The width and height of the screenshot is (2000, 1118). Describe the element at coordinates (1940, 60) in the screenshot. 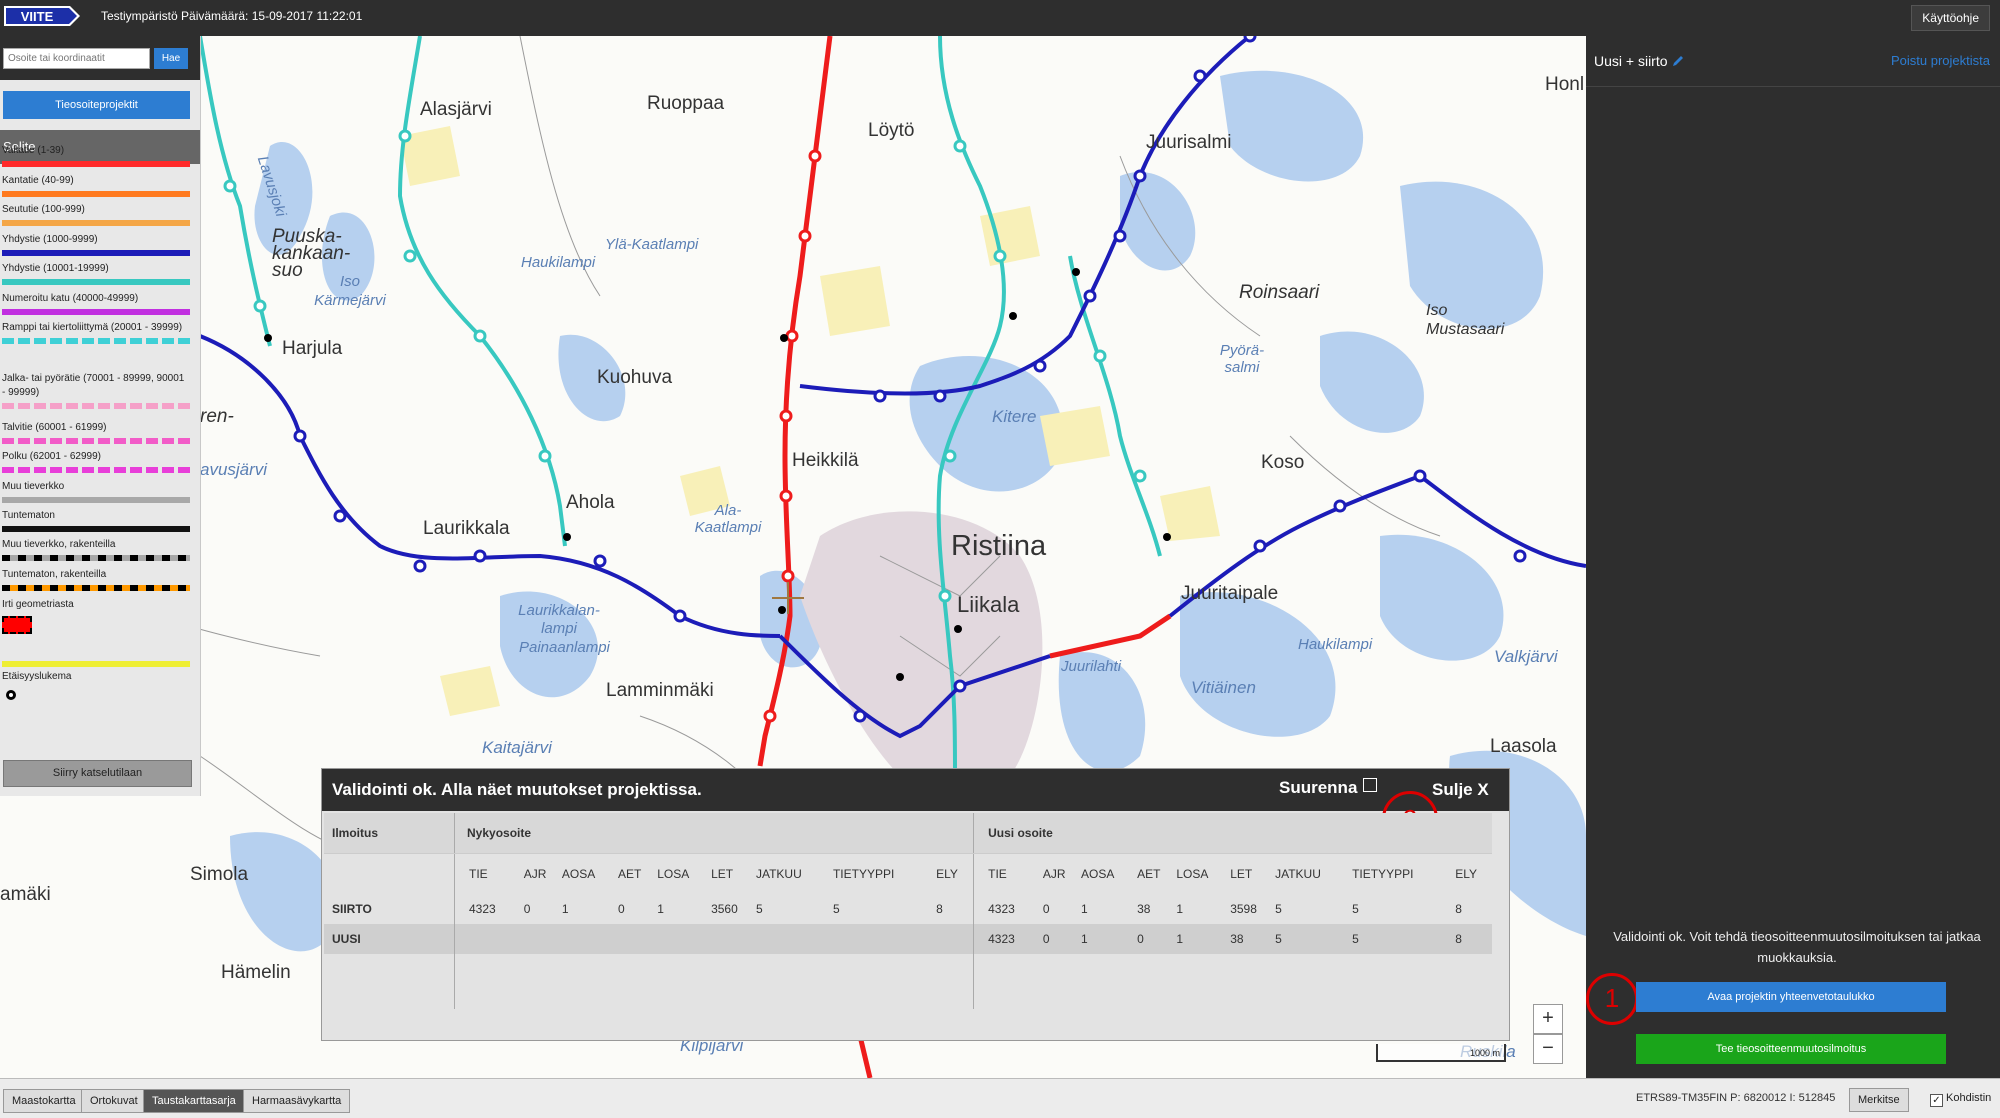

I see `leave-project-link: Poistu projektista` at that location.